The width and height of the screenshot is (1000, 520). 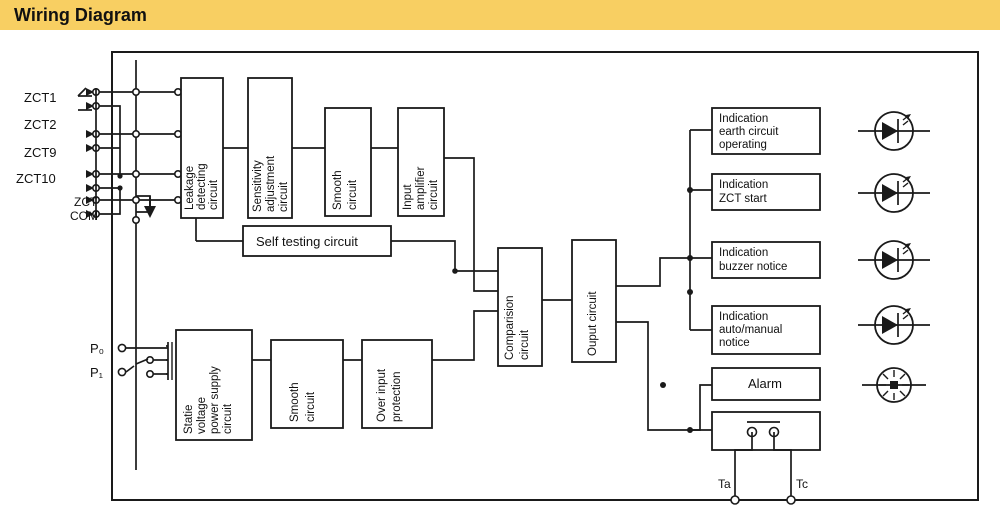 I want to click on block-overinput-line1: Over input, so click(x=382, y=395).